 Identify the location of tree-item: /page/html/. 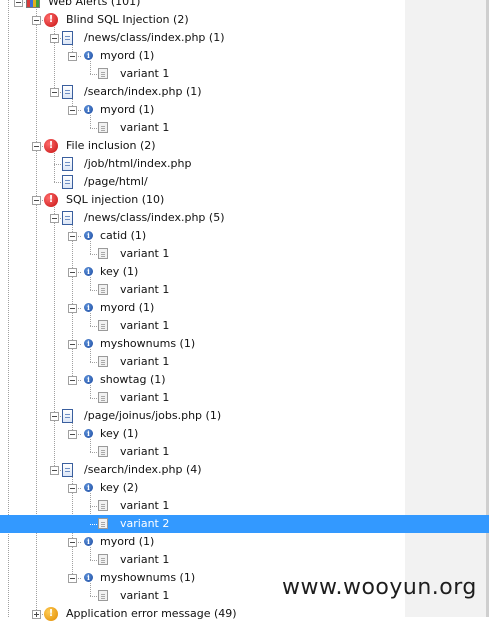
(202, 182).